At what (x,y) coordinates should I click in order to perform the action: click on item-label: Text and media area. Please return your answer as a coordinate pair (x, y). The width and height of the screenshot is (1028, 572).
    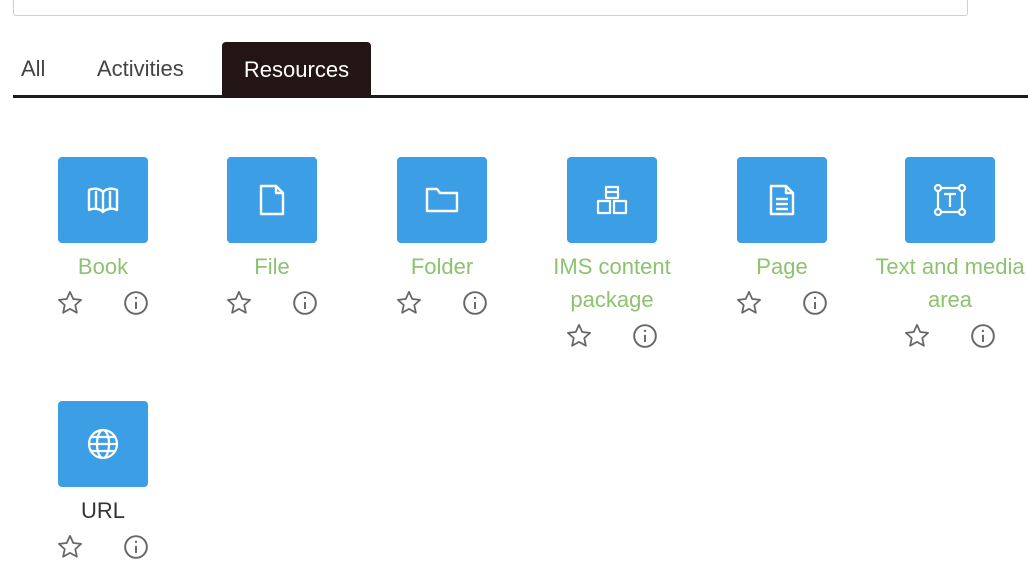
    Looking at the image, I should click on (950, 283).